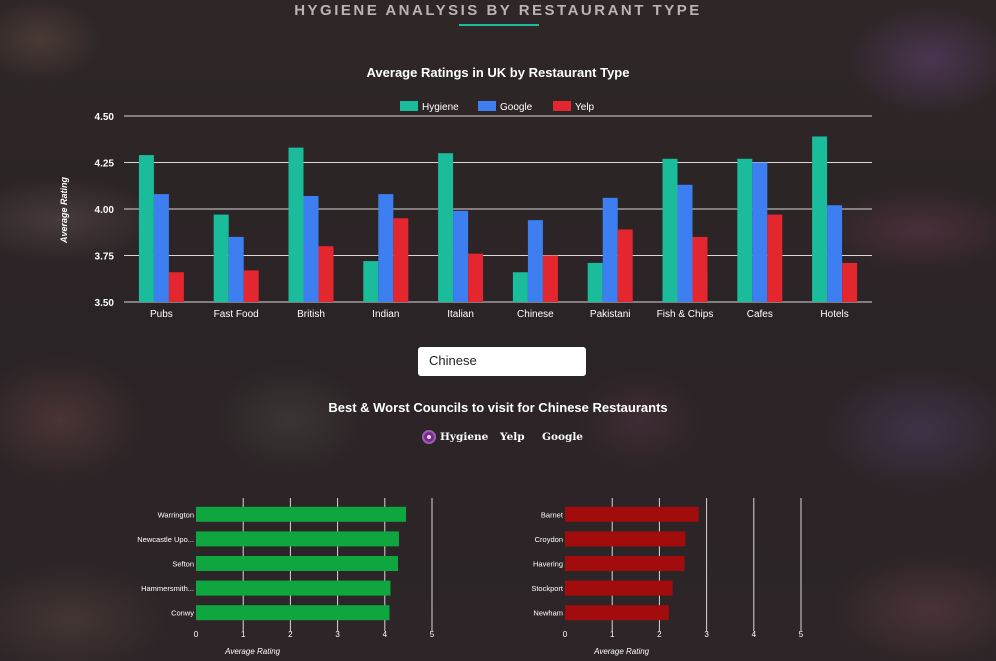  What do you see at coordinates (516, 107) in the screenshot?
I see `legend-label-google: Google` at bounding box center [516, 107].